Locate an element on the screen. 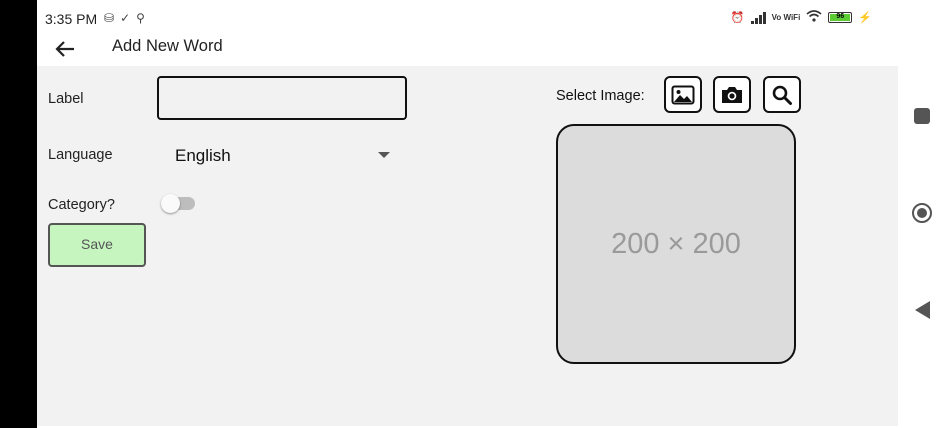  label-field-label: Label is located at coordinates (66, 99).